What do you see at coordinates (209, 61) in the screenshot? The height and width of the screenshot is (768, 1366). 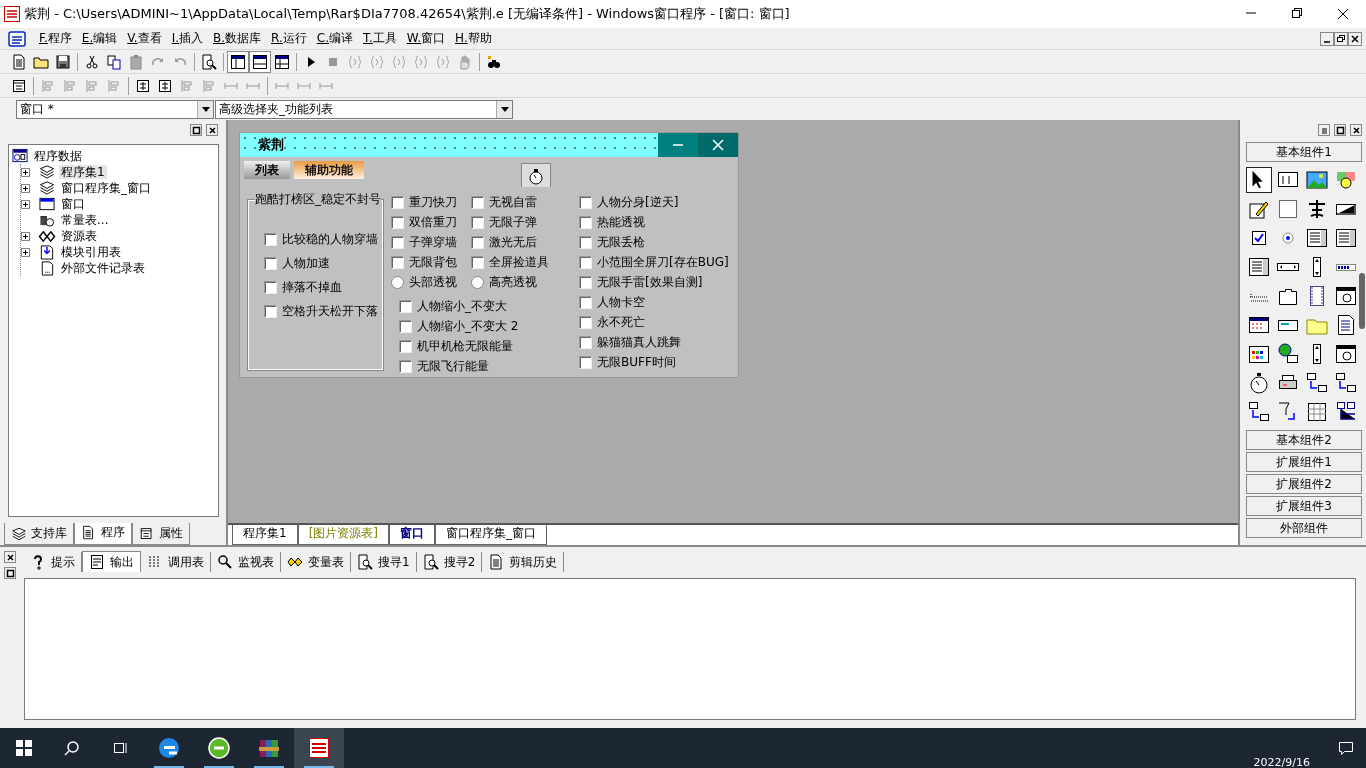 I see `find-icon` at bounding box center [209, 61].